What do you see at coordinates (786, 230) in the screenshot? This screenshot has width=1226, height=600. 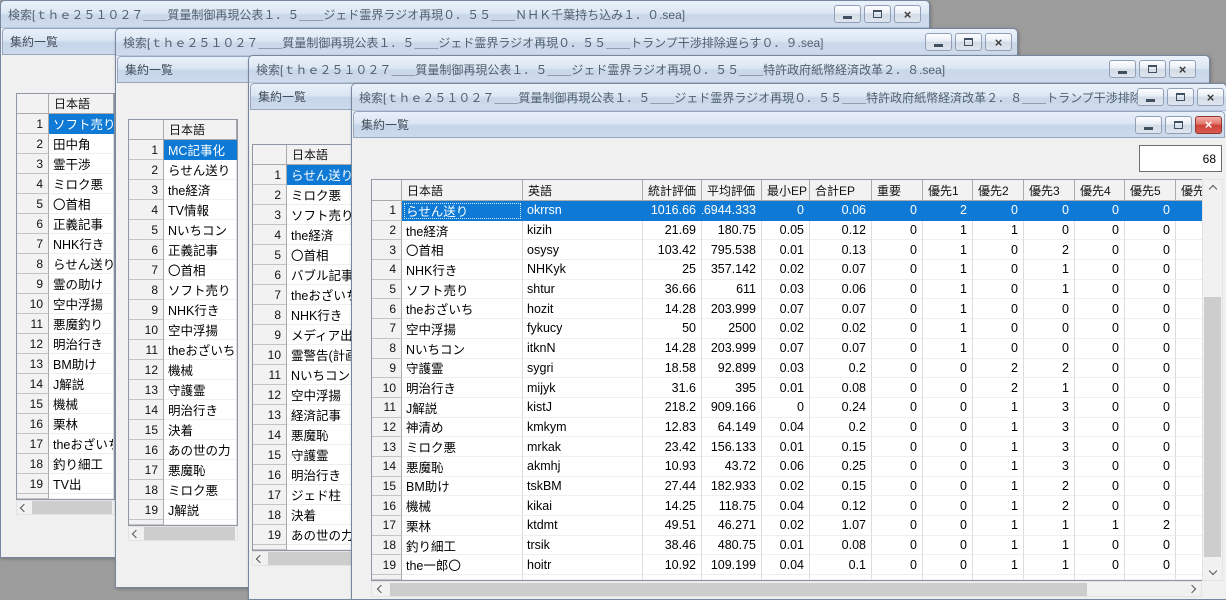 I see `table-cell: 0.05` at bounding box center [786, 230].